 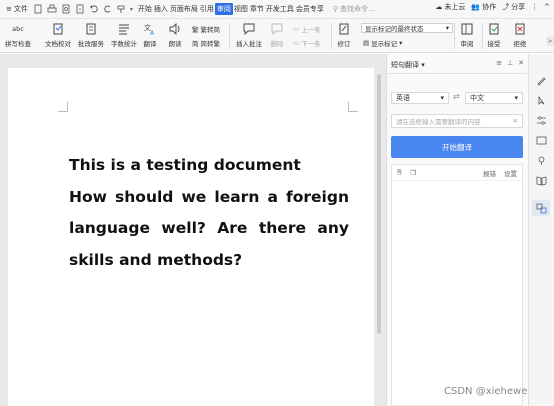 I want to click on source-language-select: 英语 ▾, so click(x=420, y=98).